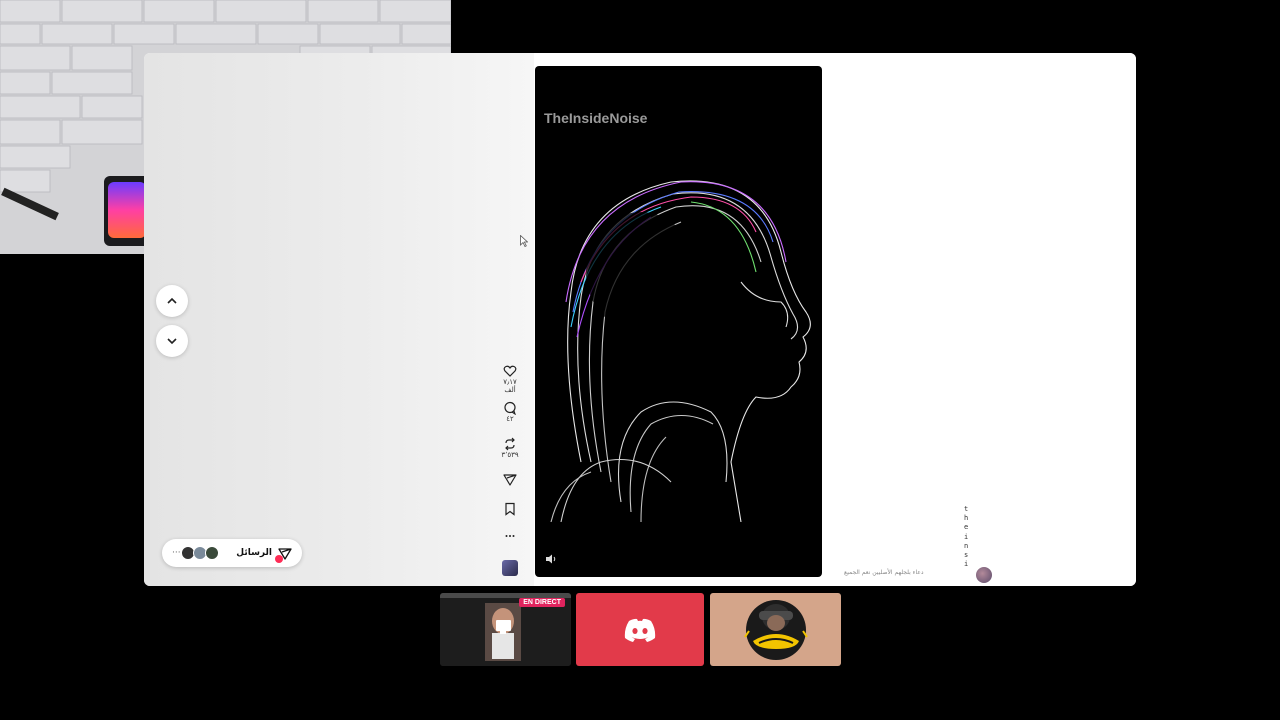  I want to click on messages-more-indicator: ···, so click(176, 553).